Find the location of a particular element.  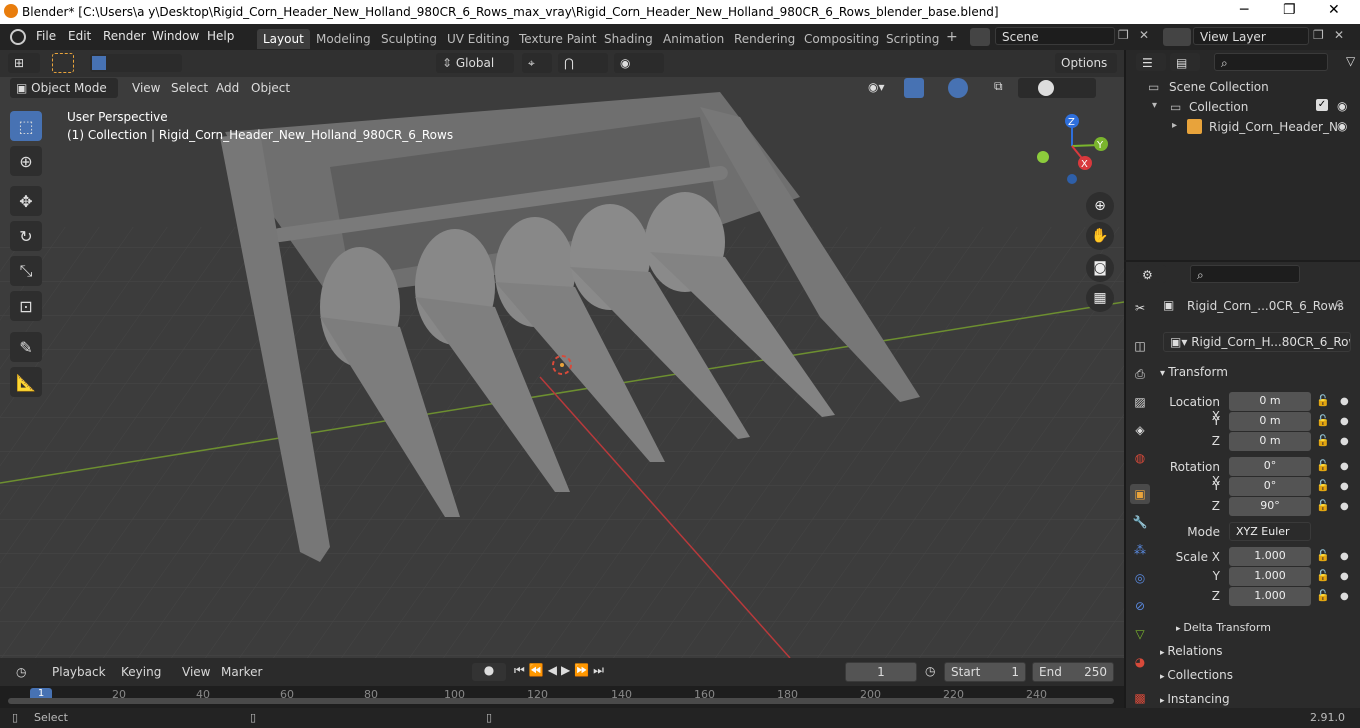

menu-render: Render is located at coordinates (124, 36).